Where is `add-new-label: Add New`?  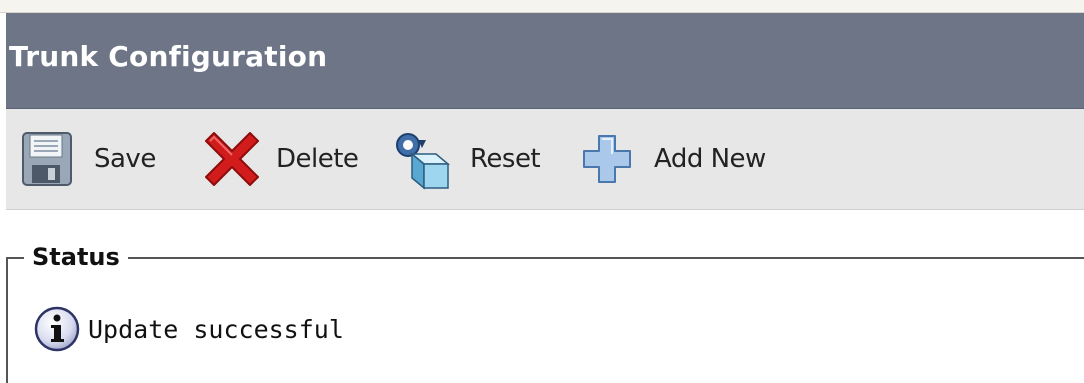 add-new-label: Add New is located at coordinates (710, 159).